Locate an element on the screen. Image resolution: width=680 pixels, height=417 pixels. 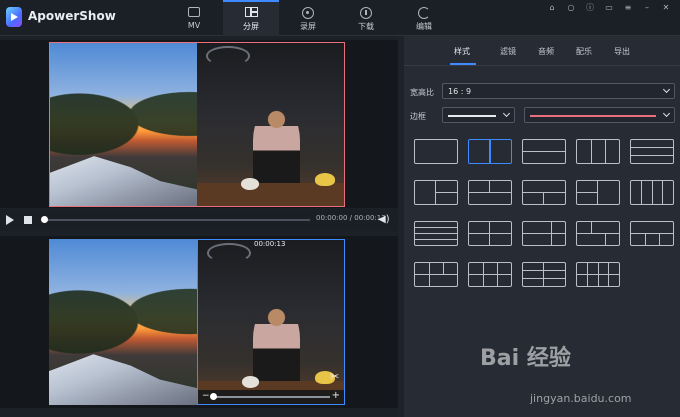
panel-tabs: 样式 滤镜 音频 配乐 导出 is located at coordinates (542, 51).